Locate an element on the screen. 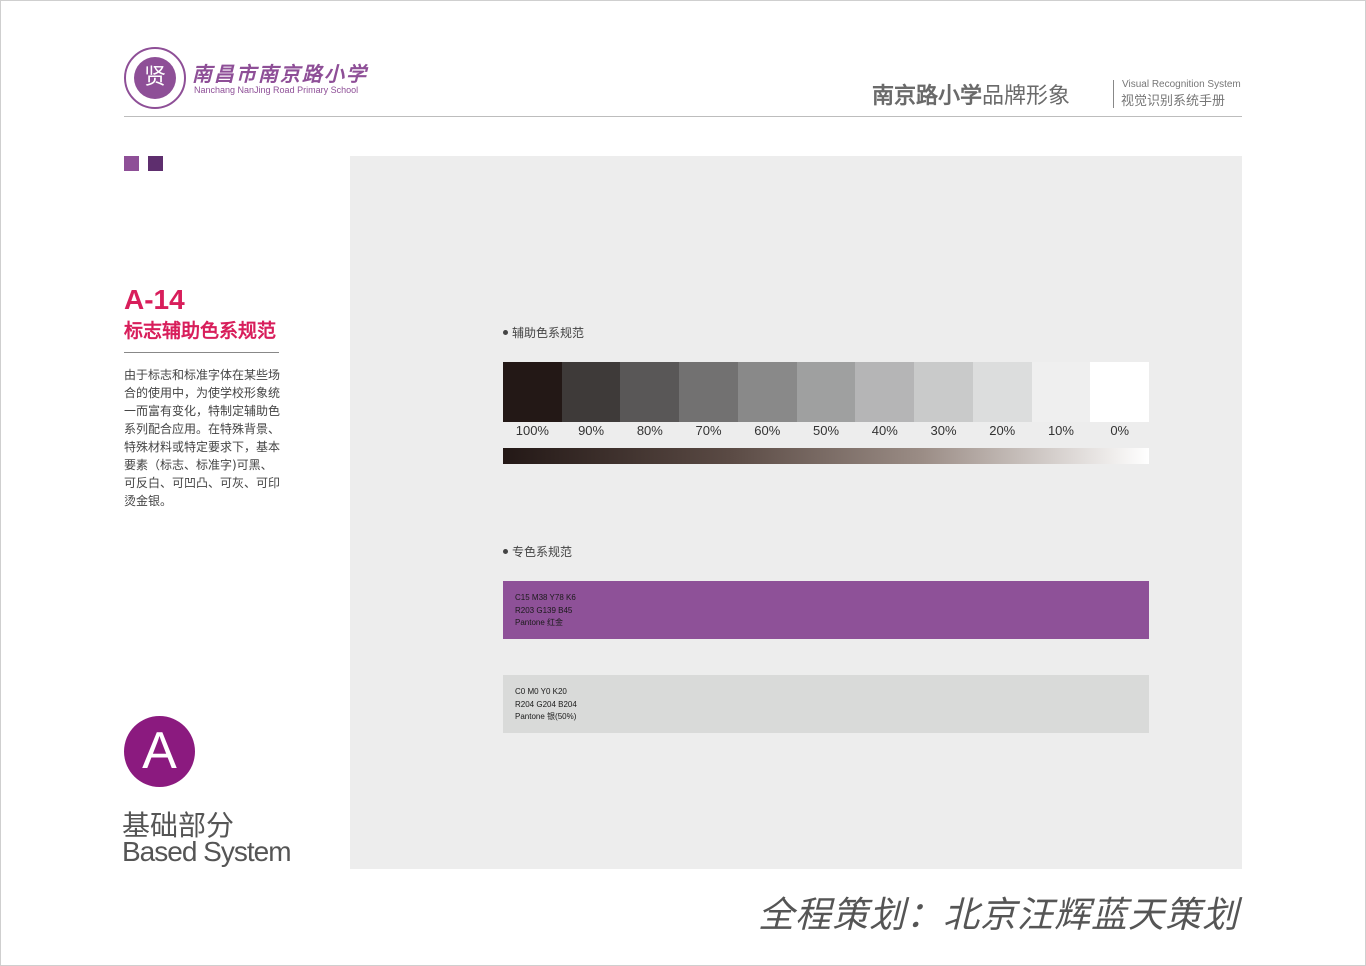 This screenshot has width=1366, height=966. spot-rgb: R203 G139 B45 is located at coordinates (544, 610).